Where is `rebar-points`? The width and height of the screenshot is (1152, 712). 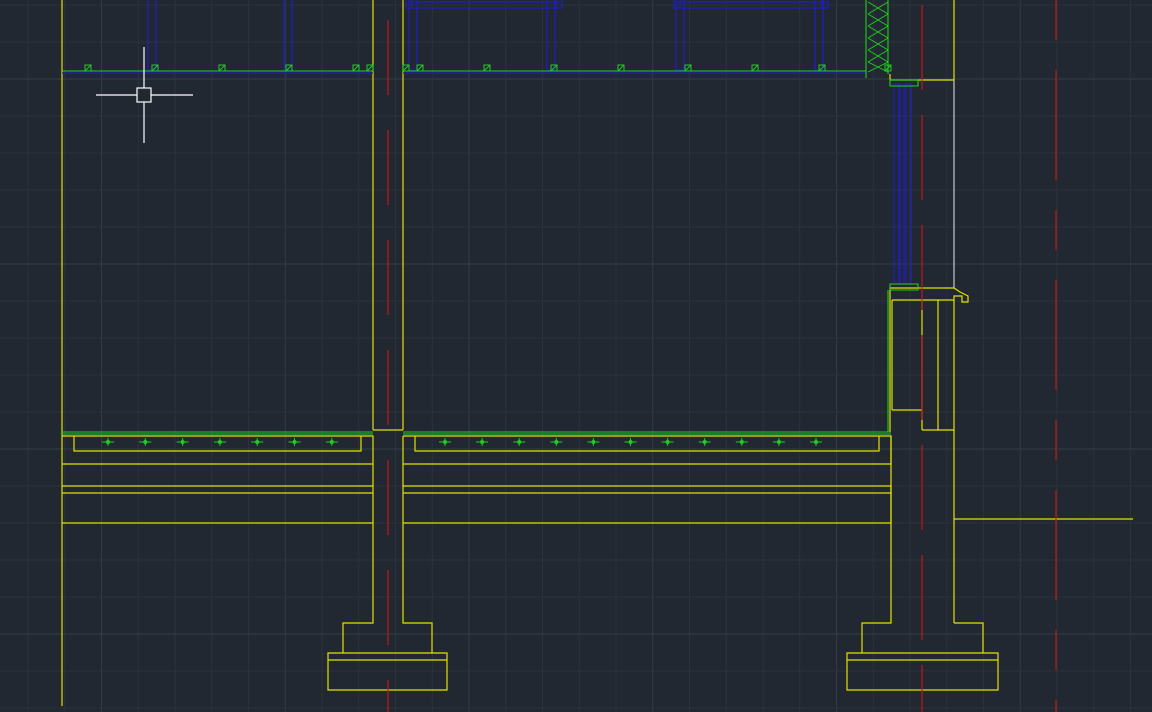
rebar-points is located at coordinates (462, 442).